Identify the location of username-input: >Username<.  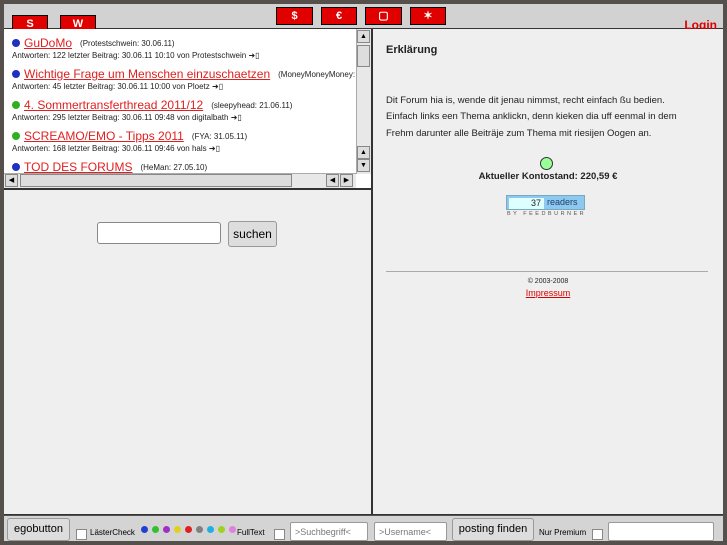
(410, 531).